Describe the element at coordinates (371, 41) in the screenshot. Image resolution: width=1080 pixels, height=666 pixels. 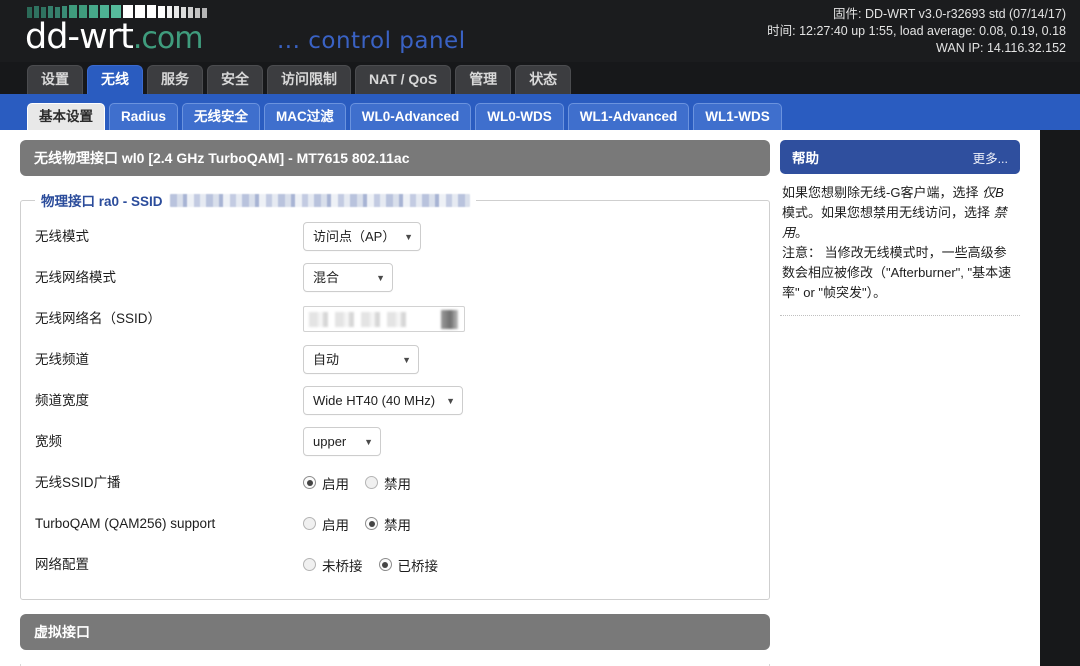
I see `control-panel-tagline: ... control panel` at that location.